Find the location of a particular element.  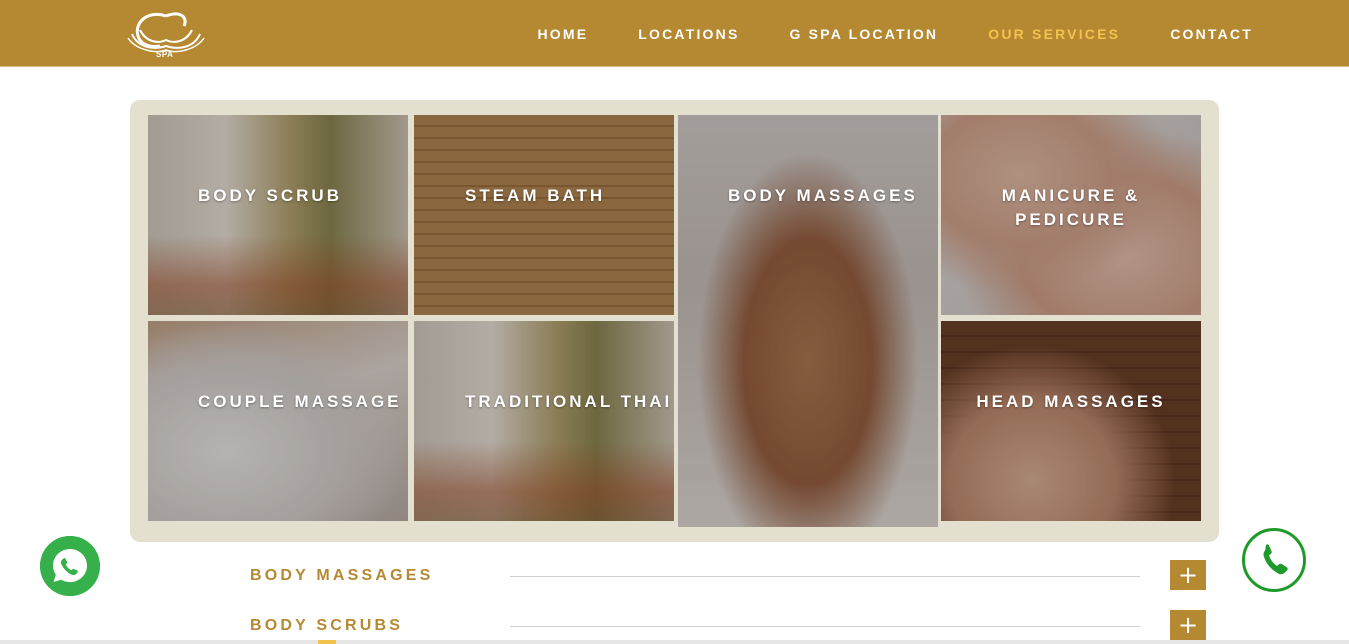

nav-g-spa-location: G SPA LOCATION is located at coordinates (863, 34).